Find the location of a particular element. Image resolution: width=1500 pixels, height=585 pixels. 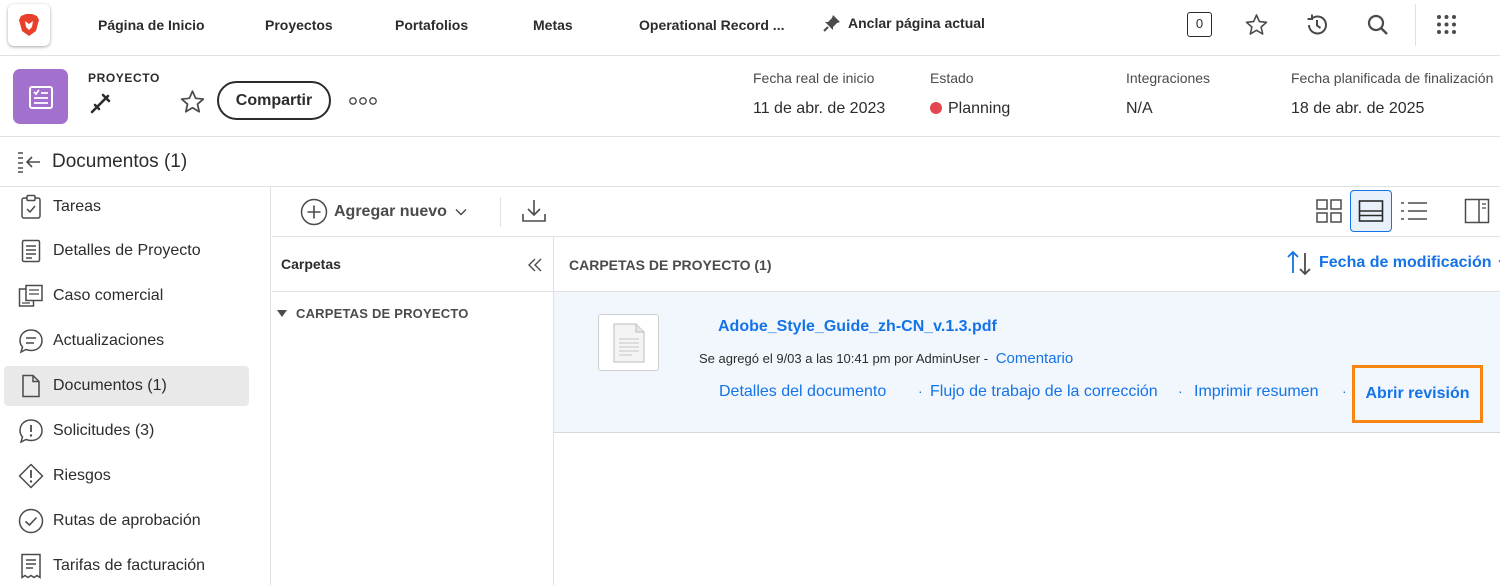

share-button: Compartir is located at coordinates (274, 100).